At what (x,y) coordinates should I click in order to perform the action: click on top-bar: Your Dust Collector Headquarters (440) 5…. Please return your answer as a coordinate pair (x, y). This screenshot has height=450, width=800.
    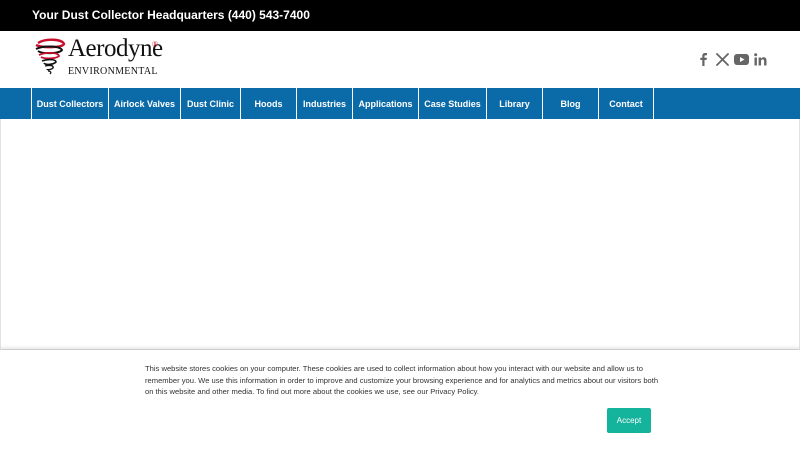
    Looking at the image, I should click on (400, 15).